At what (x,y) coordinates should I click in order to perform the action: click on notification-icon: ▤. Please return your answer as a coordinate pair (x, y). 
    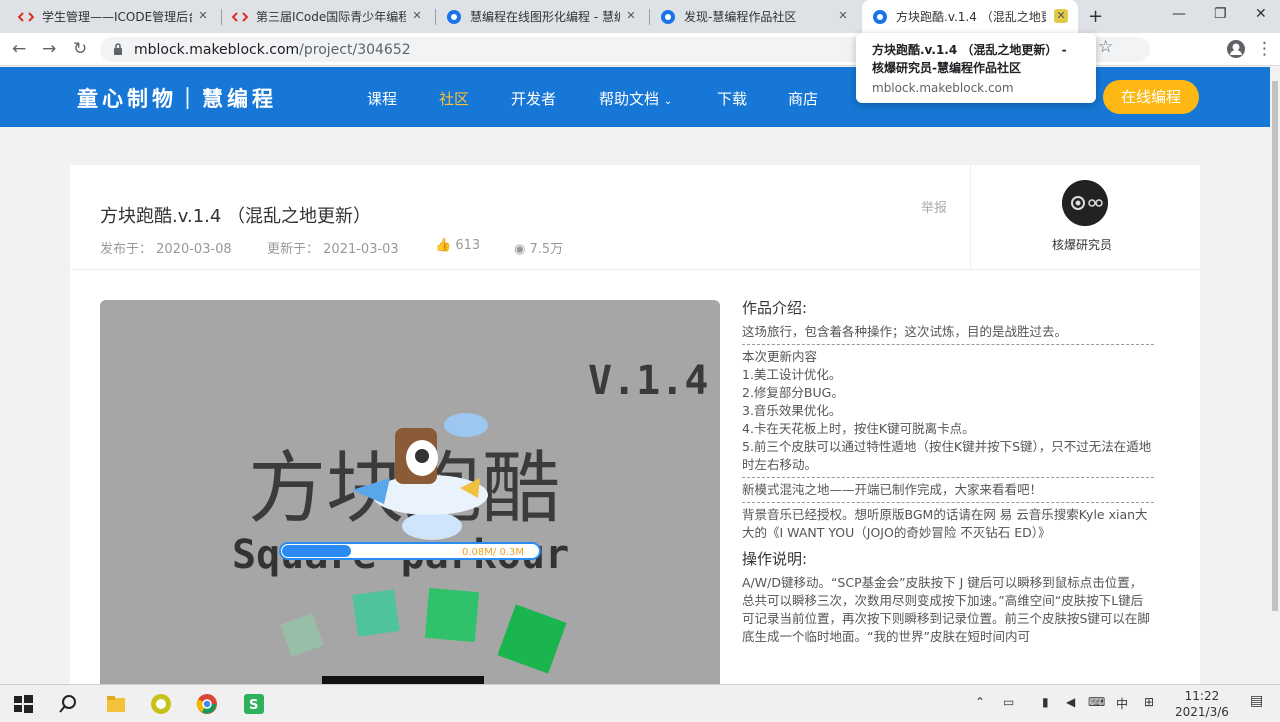
    Looking at the image, I should click on (1256, 701).